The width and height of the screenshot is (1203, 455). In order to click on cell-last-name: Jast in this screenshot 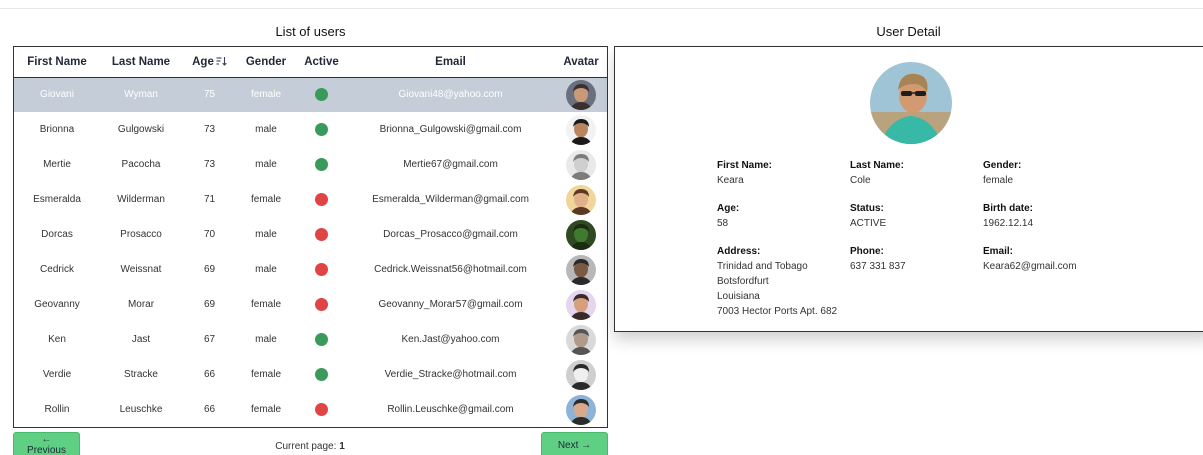, I will do `click(141, 339)`.